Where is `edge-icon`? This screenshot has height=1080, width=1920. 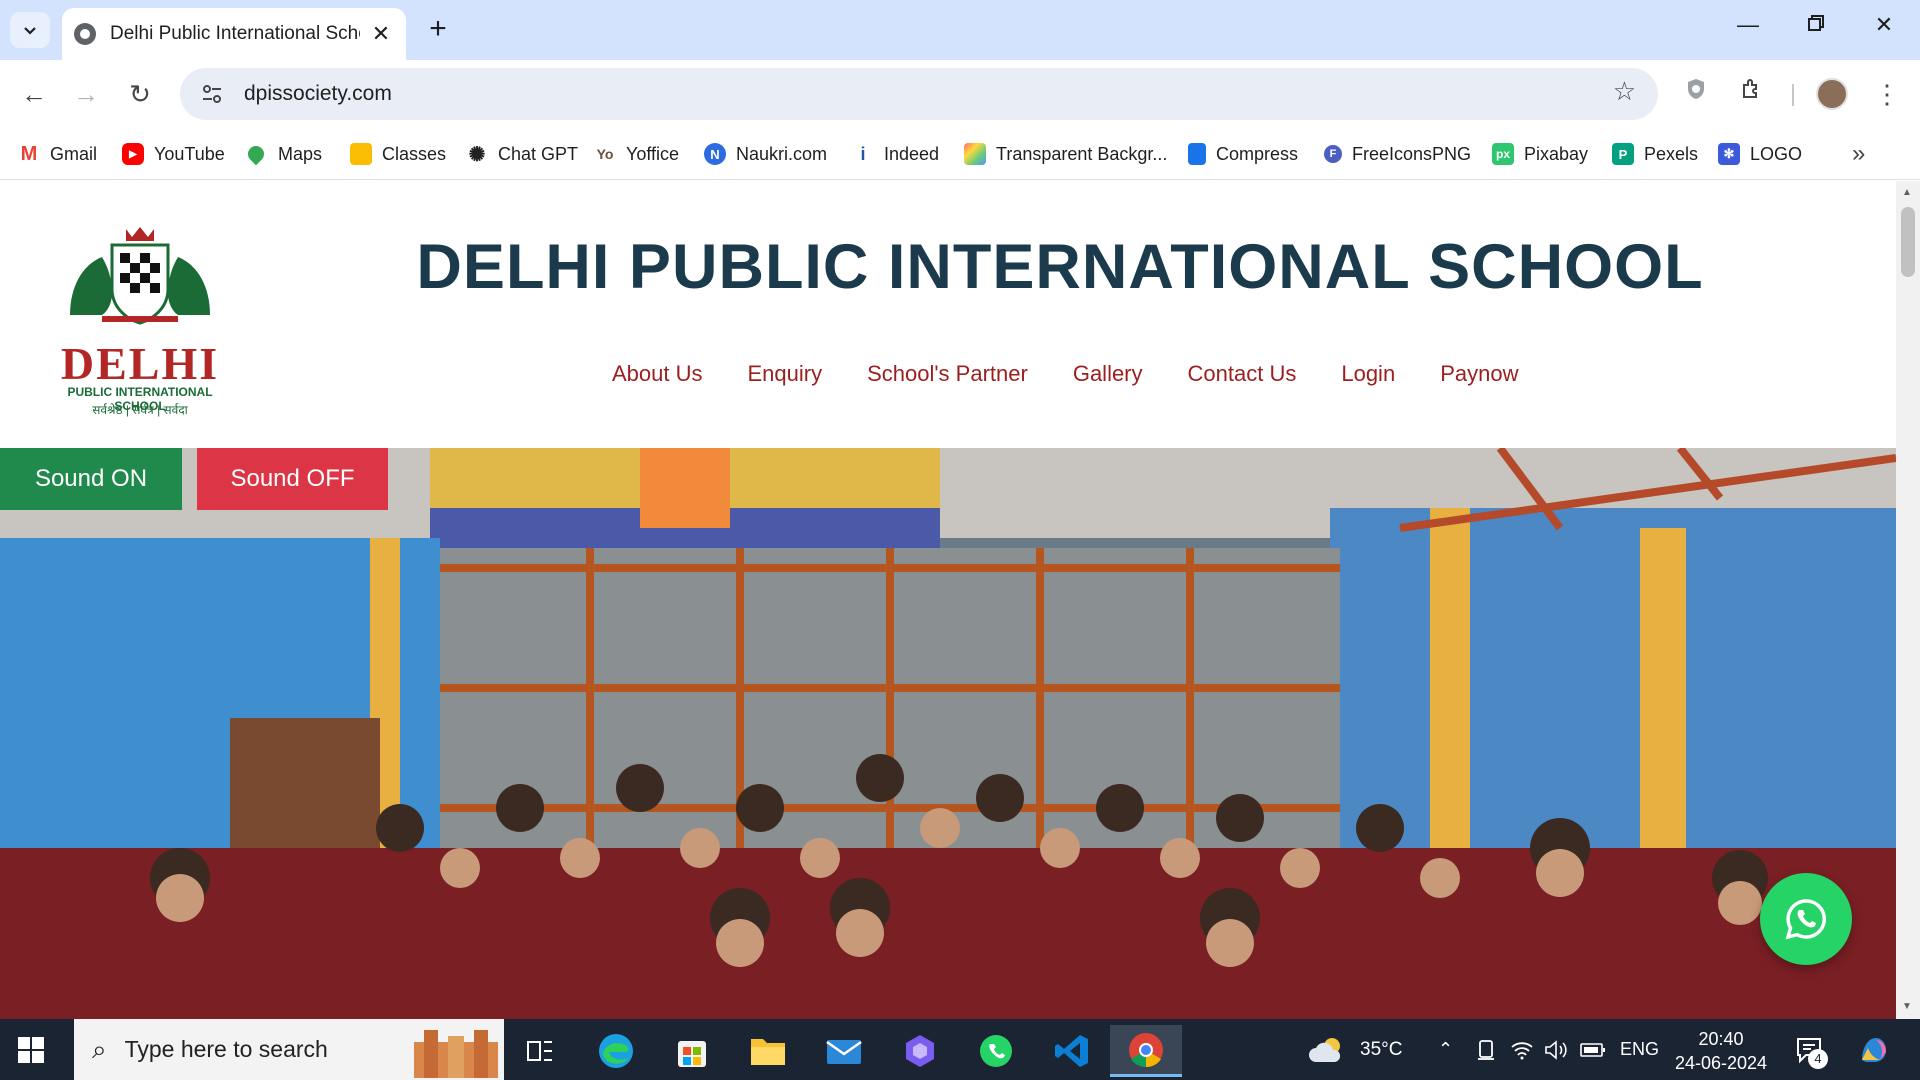
edge-icon is located at coordinates (616, 1051).